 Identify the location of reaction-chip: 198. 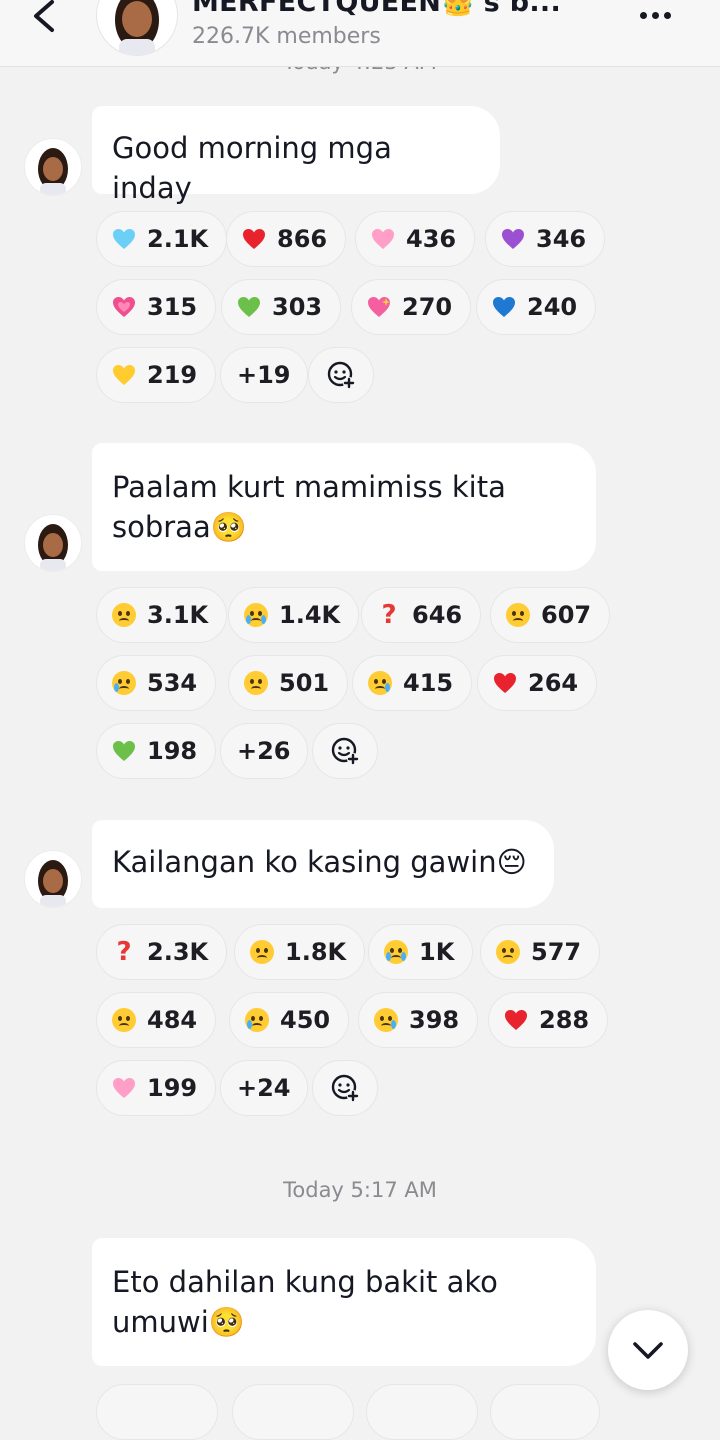
(156, 751).